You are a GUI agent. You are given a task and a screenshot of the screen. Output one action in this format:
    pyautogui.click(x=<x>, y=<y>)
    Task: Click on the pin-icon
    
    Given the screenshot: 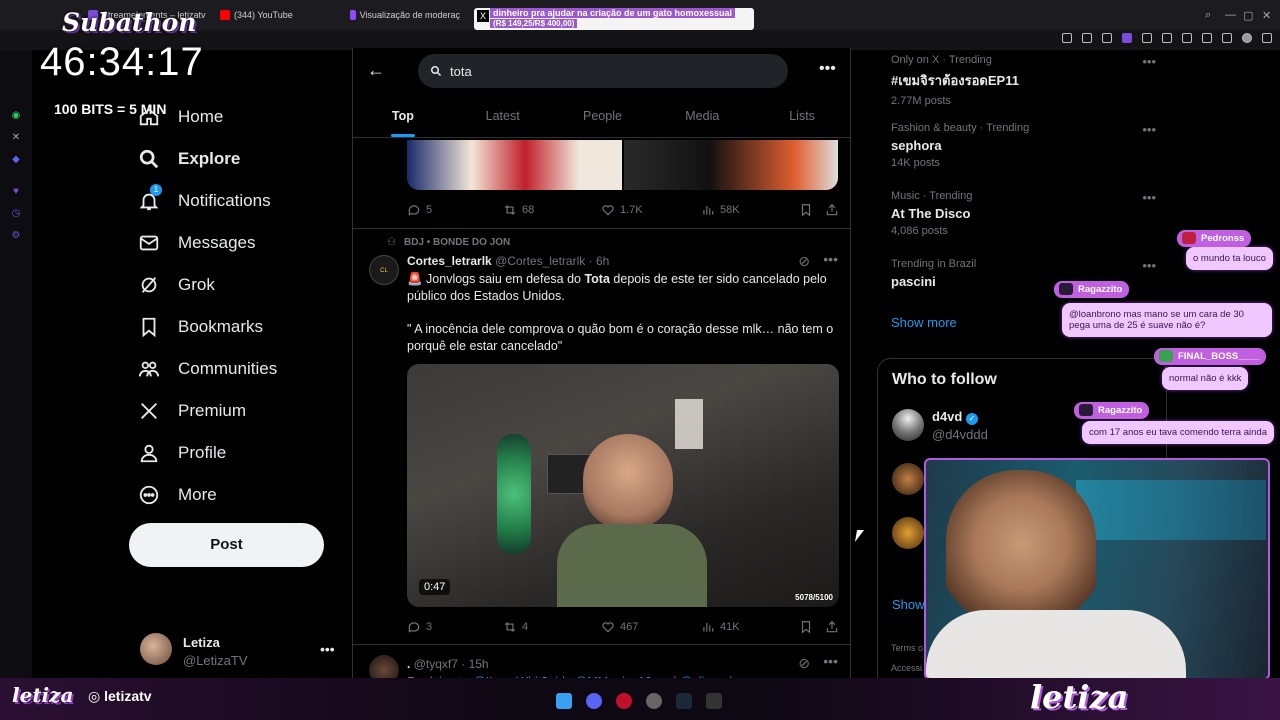 What is the action you would take?
    pyautogui.click(x=1087, y=38)
    